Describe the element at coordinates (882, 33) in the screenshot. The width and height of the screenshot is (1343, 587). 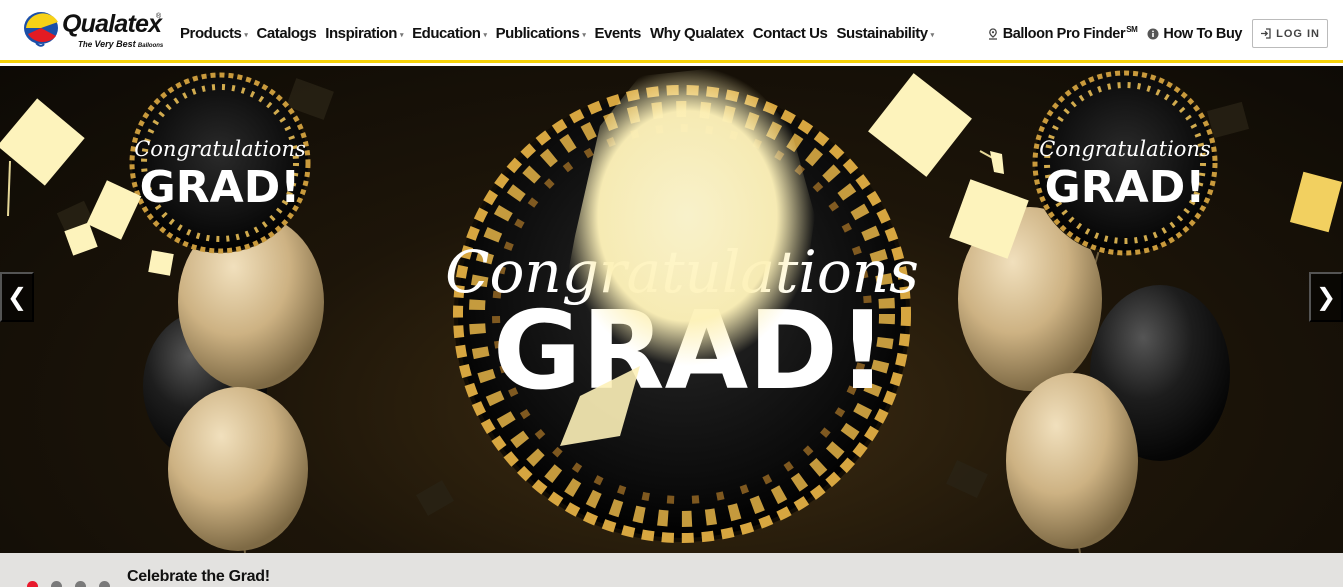
I see `nav-item-label: Sustainability` at that location.